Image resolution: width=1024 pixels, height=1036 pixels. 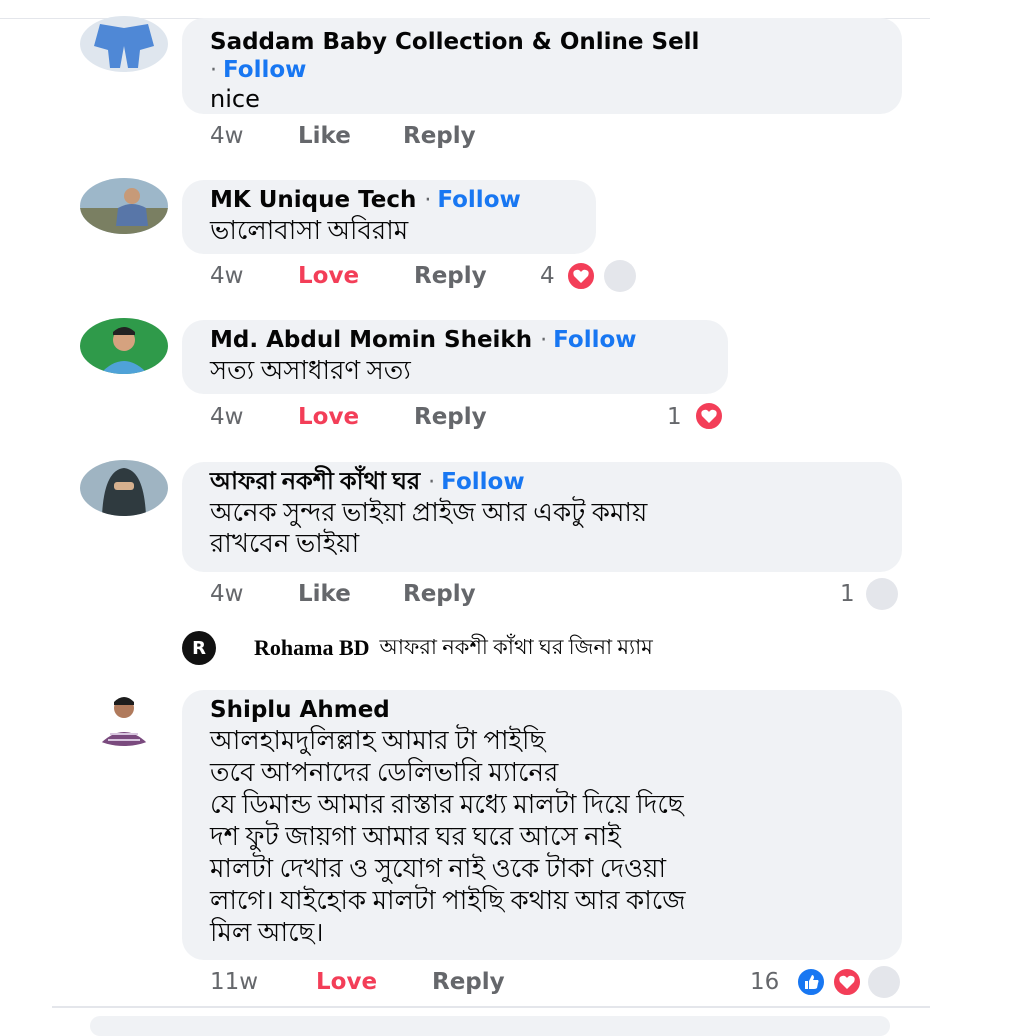 I want to click on comment-author: Md. Abdul Momin Sheikh, so click(x=371, y=340).